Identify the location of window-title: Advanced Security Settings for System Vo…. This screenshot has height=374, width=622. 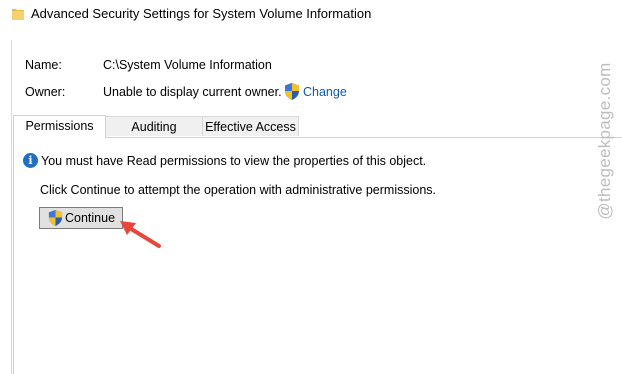
(201, 13).